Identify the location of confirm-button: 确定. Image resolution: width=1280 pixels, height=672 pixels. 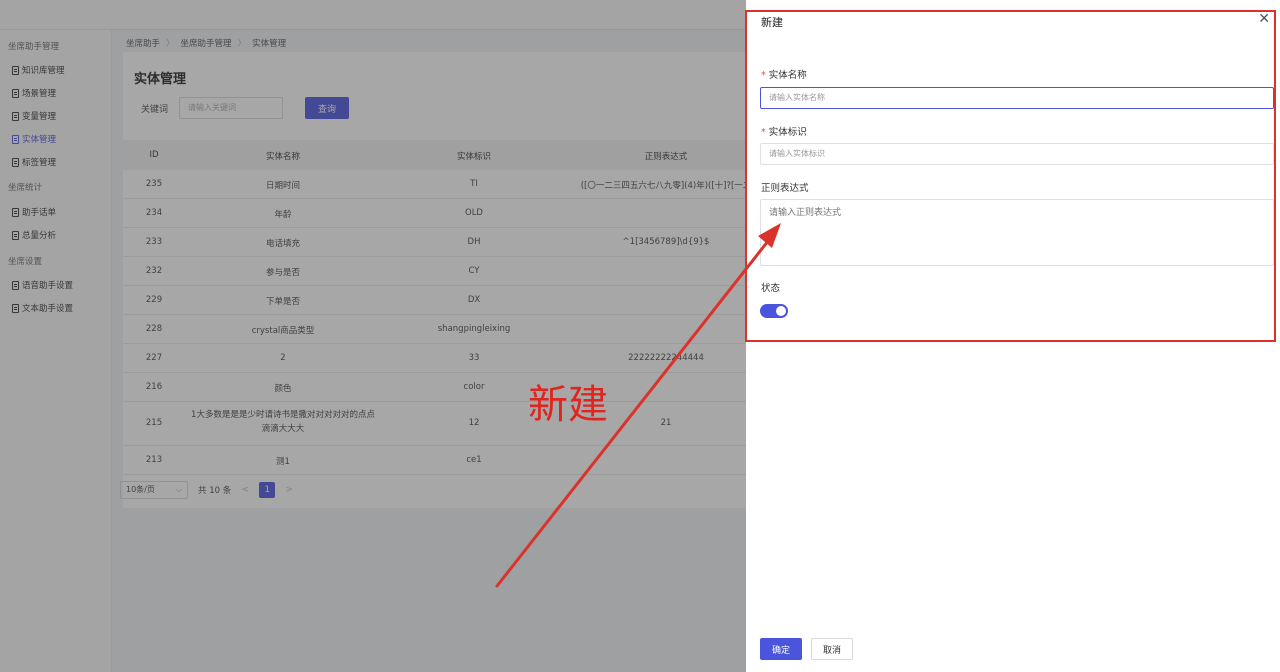
(781, 649).